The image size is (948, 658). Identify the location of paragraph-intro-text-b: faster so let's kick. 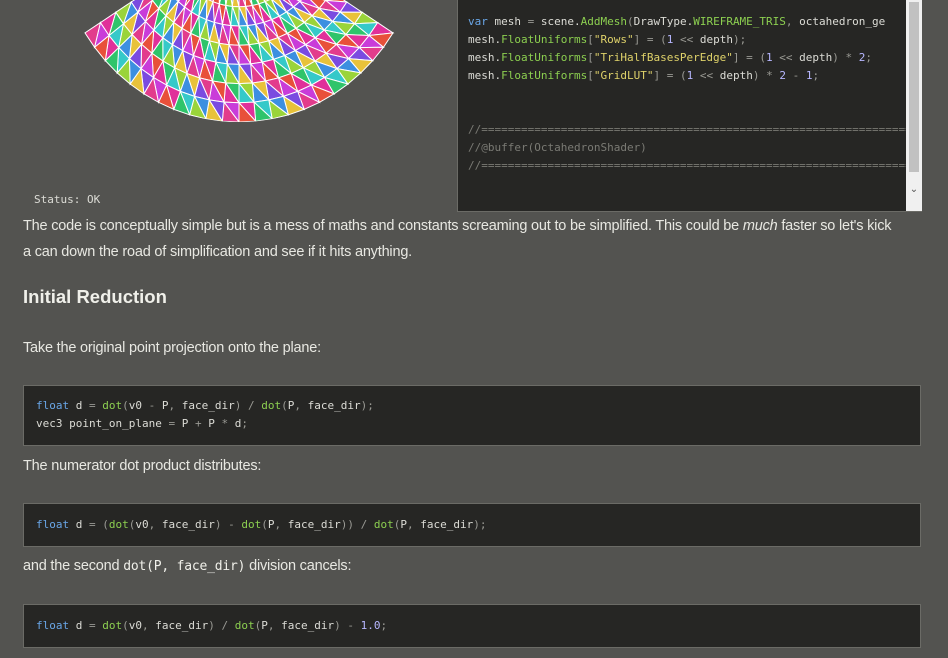
(834, 226).